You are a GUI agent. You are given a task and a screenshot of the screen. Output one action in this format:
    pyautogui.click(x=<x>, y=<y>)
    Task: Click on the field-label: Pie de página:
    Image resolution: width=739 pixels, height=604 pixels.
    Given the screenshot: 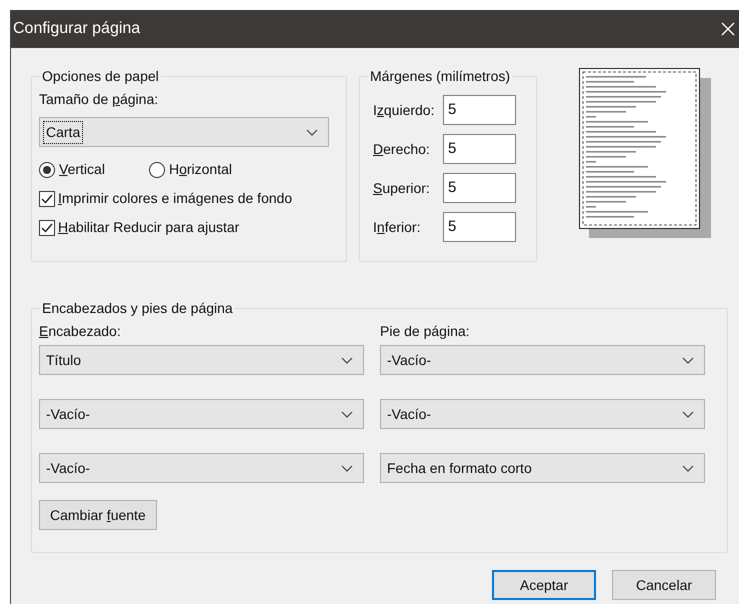 What is the action you would take?
    pyautogui.click(x=425, y=331)
    